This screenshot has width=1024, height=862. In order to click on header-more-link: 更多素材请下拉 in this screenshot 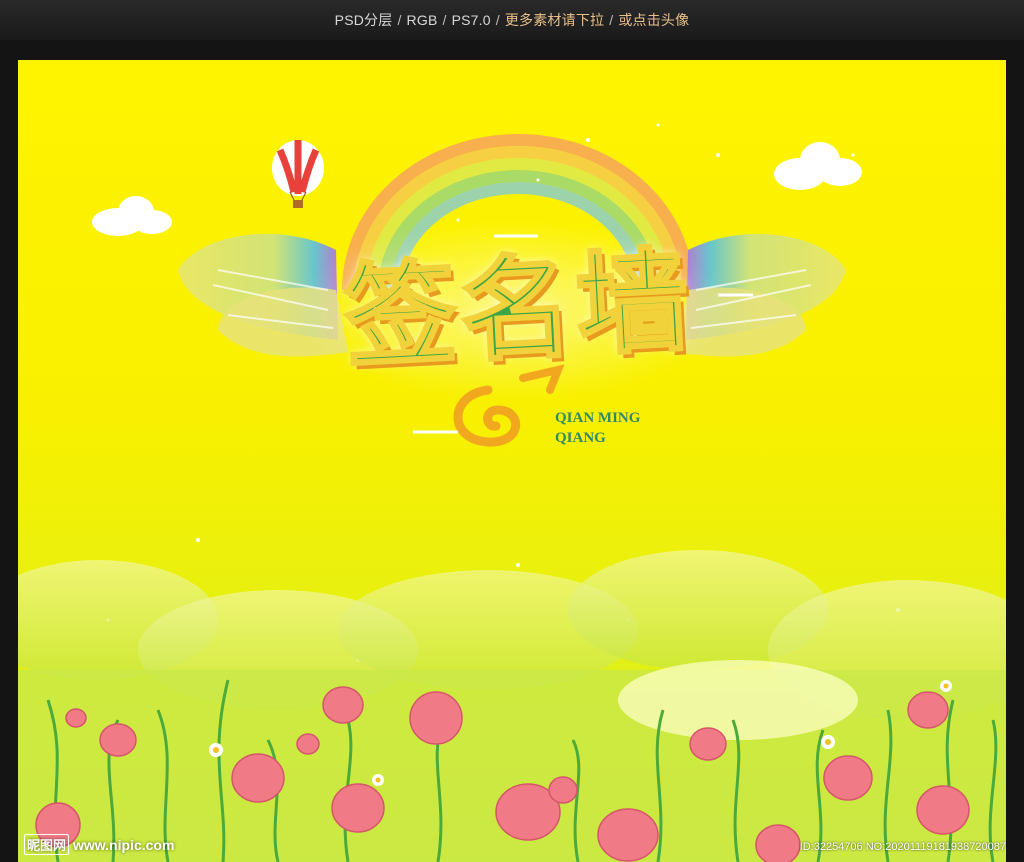, I will do `click(554, 20)`.